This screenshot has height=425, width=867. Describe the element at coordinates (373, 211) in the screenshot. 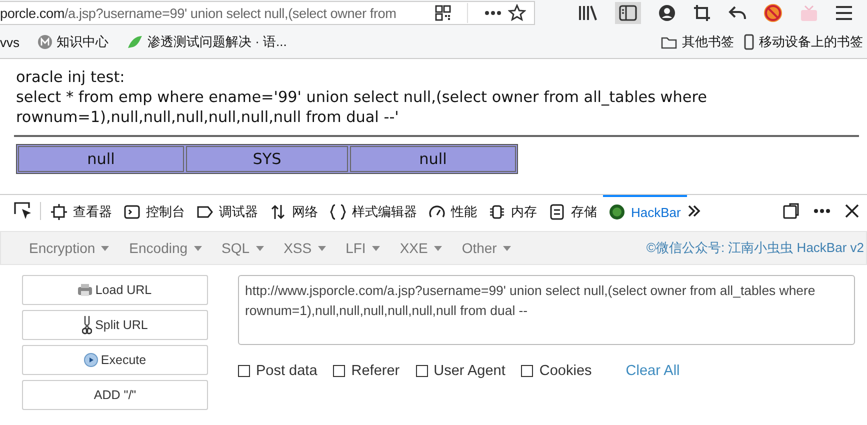

I see `devtools-tab: 样式编辑器` at that location.